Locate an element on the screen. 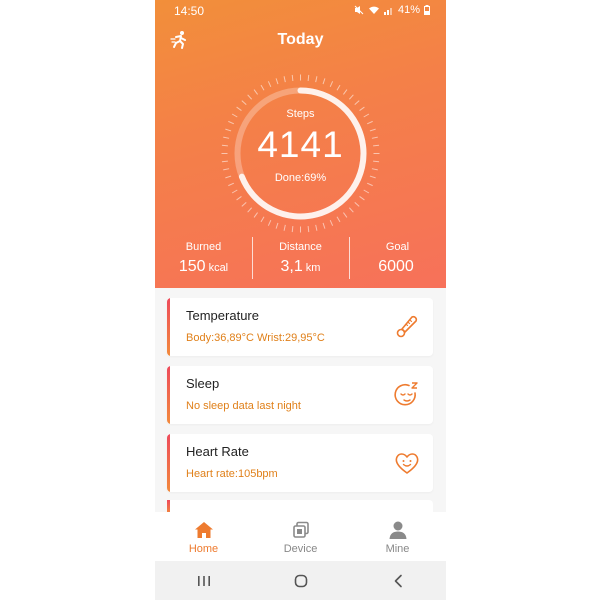  stat-label: Goal is located at coordinates (397, 247).